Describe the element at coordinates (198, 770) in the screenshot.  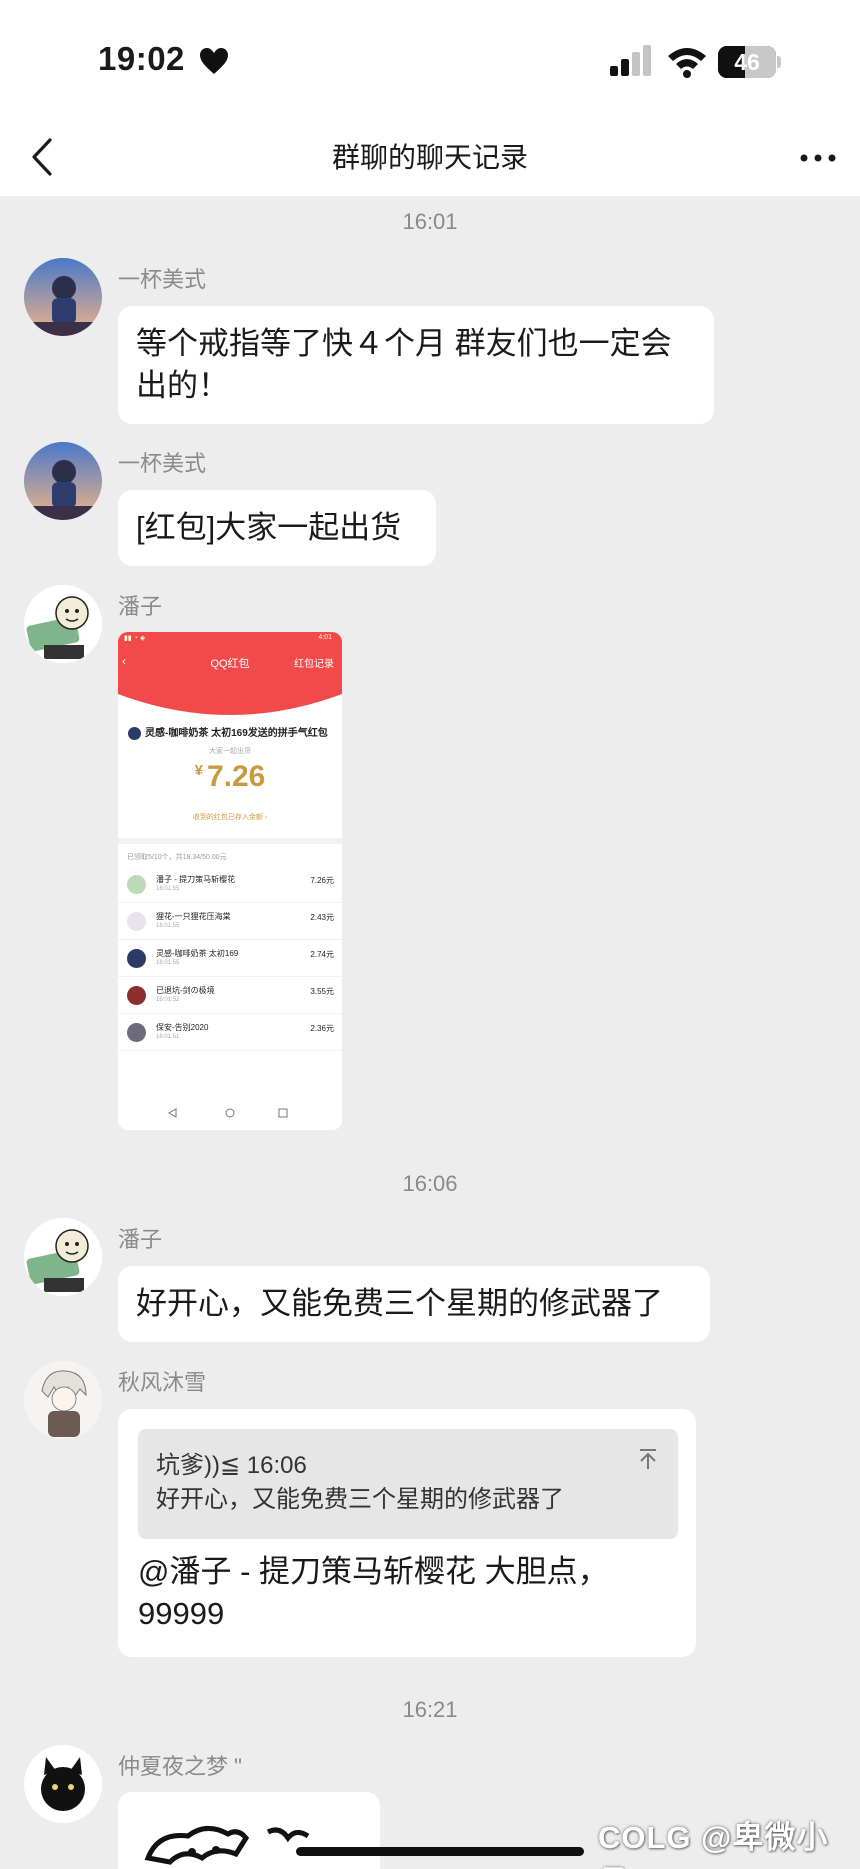
I see `currency-symbol: ¥` at that location.